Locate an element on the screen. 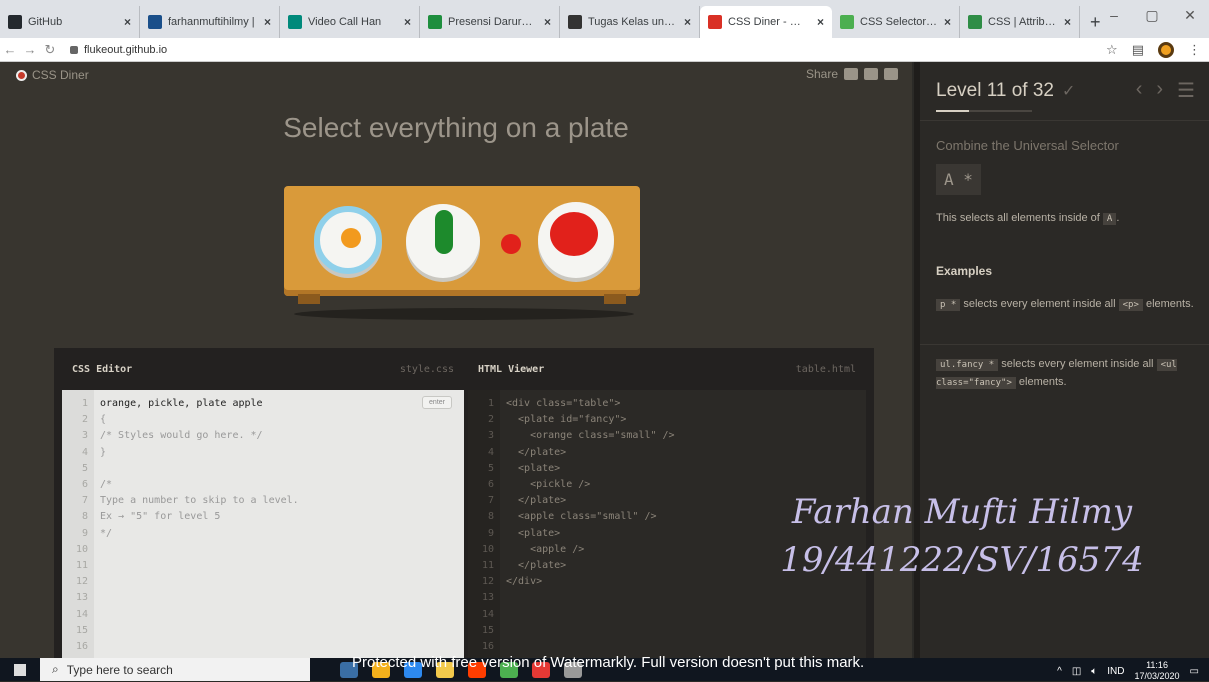  markup-line: <plate> is located at coordinates (686, 469).